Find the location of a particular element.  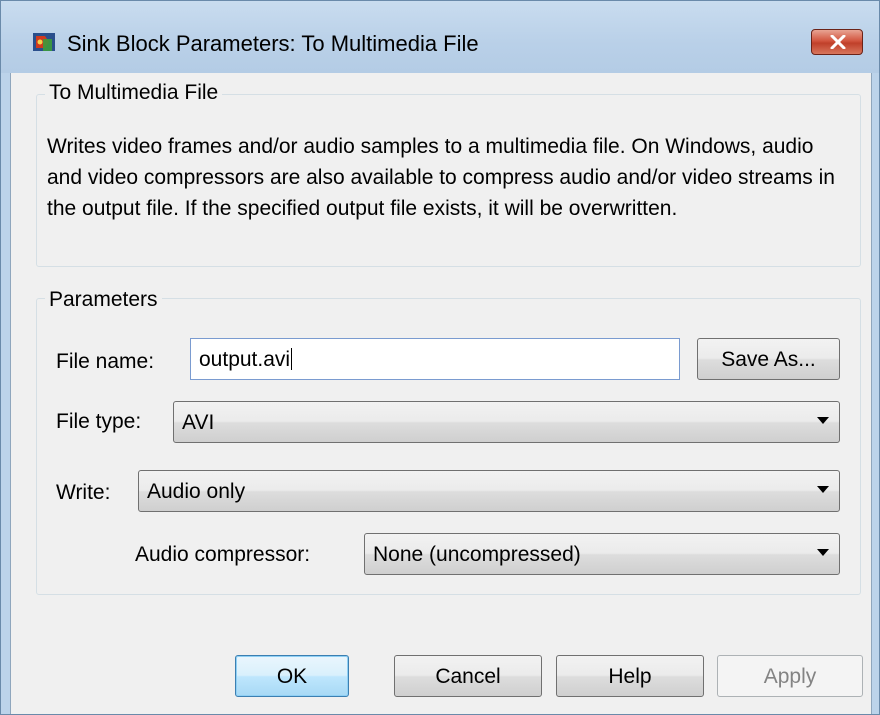

write-value: Audio only is located at coordinates (196, 491).